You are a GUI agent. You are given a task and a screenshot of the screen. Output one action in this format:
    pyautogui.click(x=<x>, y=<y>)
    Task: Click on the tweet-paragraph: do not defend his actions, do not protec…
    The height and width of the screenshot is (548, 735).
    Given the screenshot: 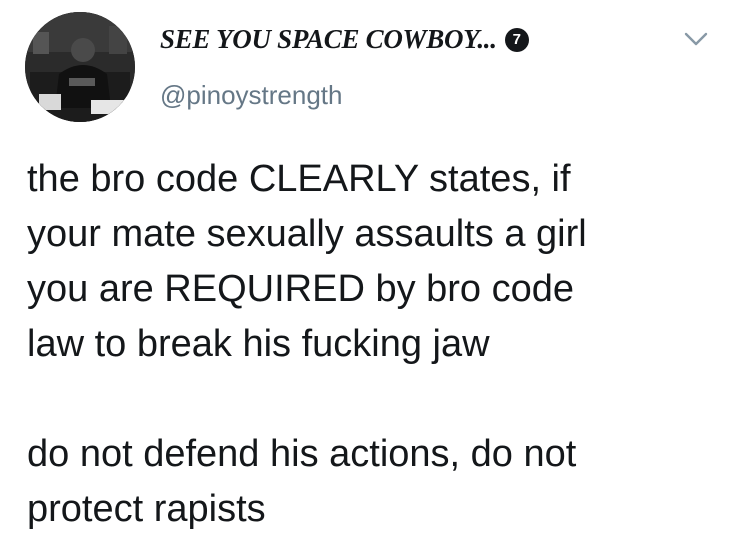 What is the action you would take?
    pyautogui.click(x=302, y=481)
    